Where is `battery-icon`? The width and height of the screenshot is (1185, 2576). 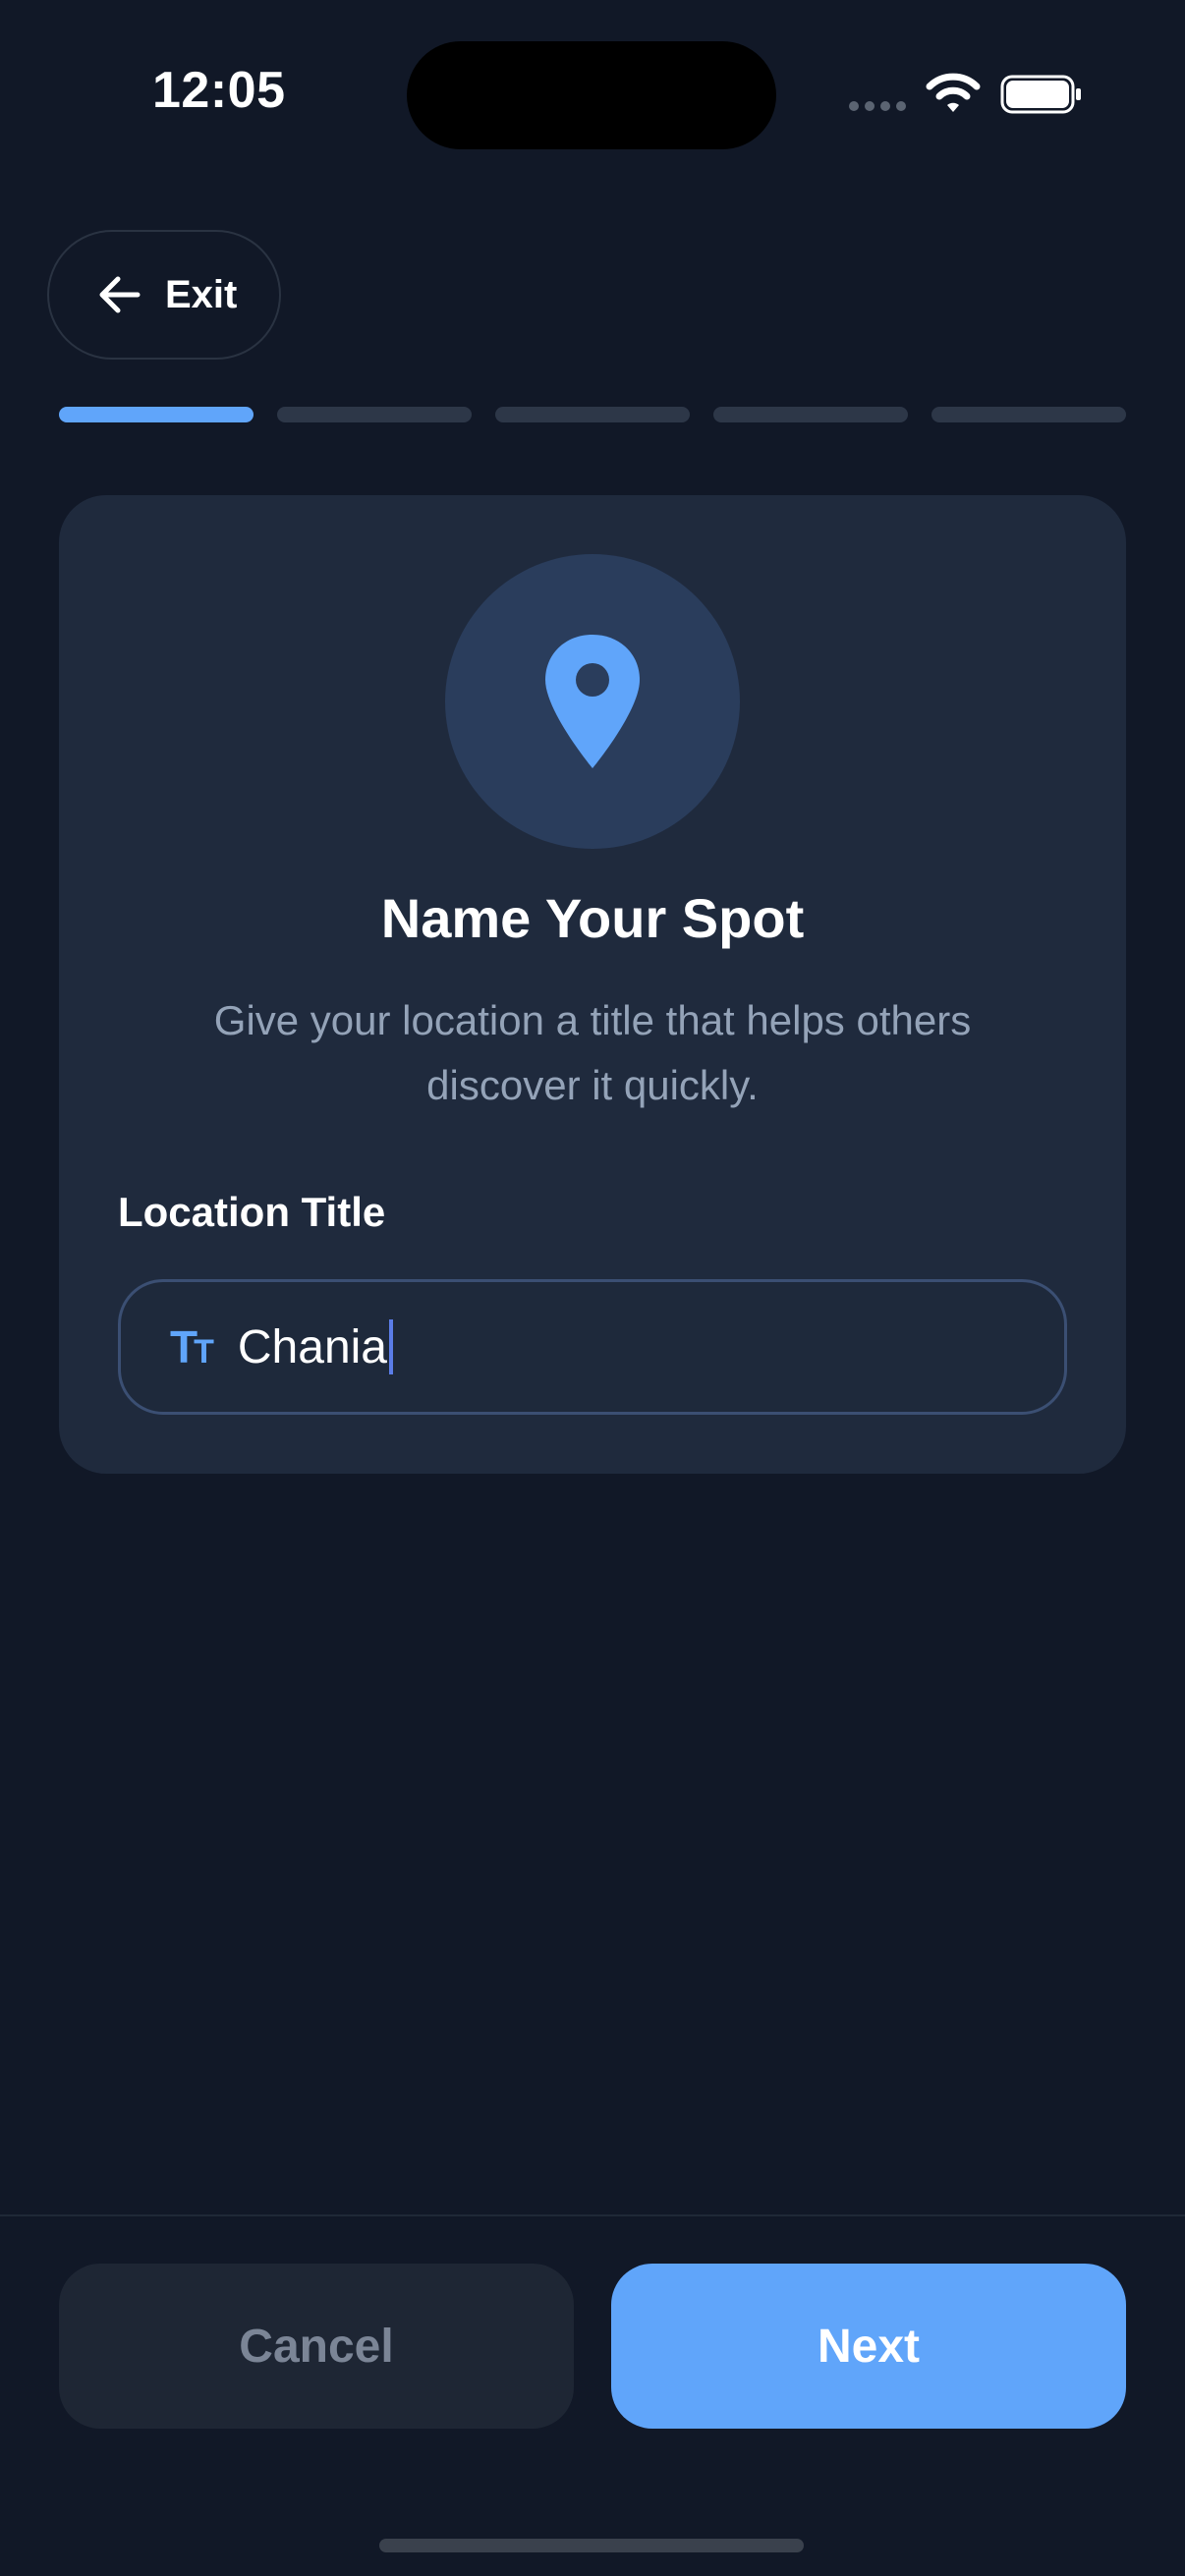 battery-icon is located at coordinates (1041, 94).